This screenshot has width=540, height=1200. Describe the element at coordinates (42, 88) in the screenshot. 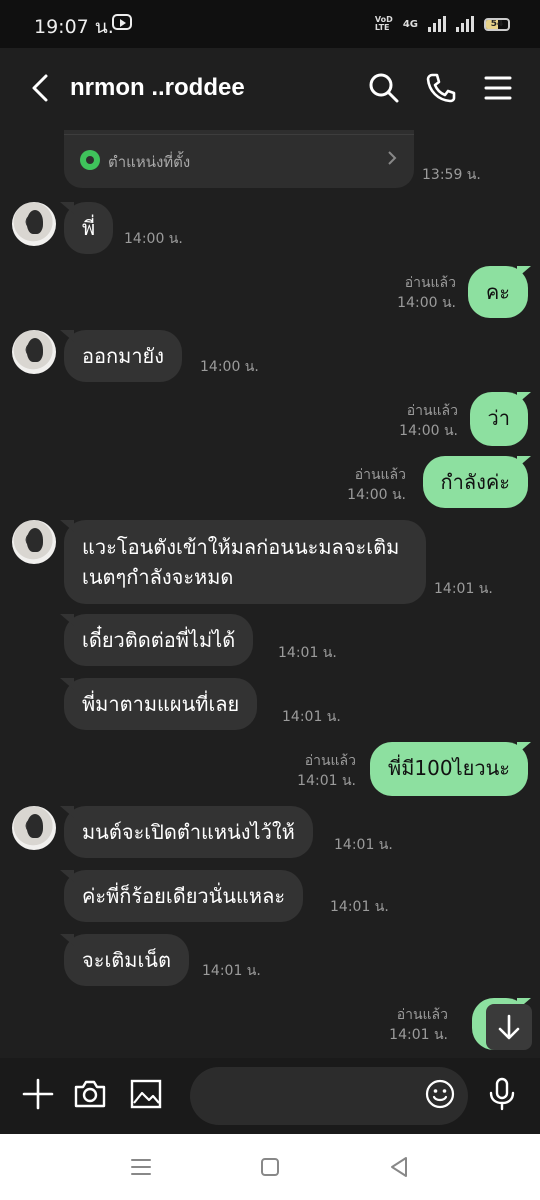

I see `back-arrow-icon` at that location.